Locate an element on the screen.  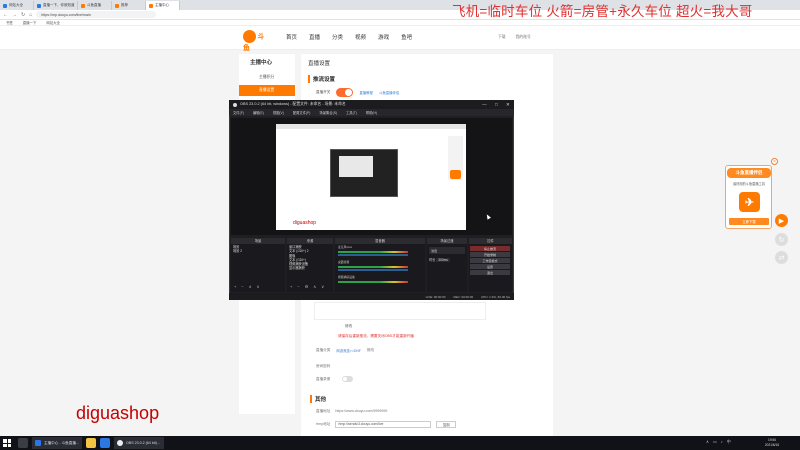
app-icon is located at coordinates (105, 443).